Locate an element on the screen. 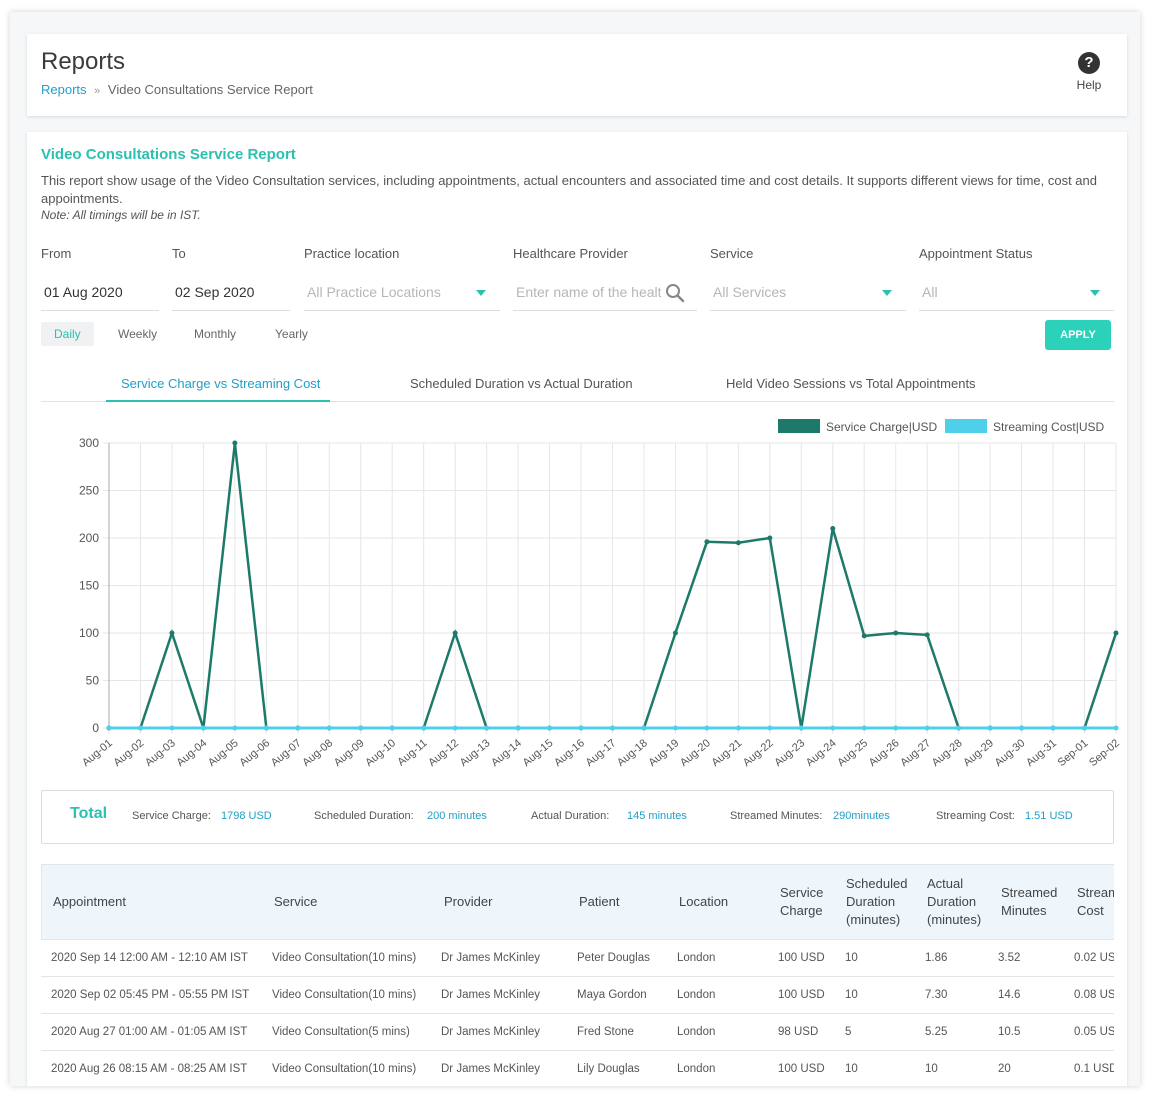 The image size is (1150, 1100). y-tick-label: 300 is located at coordinates (89, 443).